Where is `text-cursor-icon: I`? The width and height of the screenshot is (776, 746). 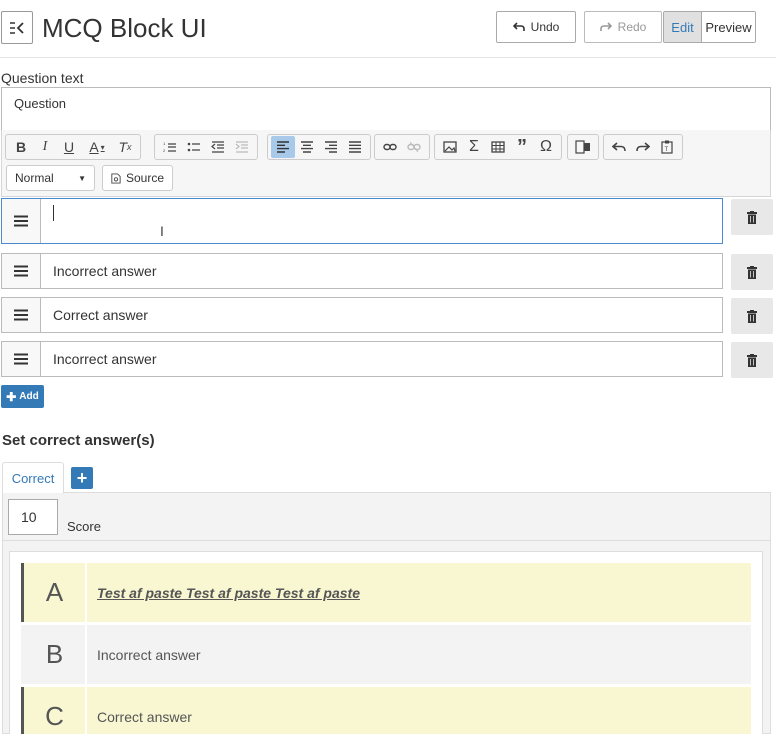
text-cursor-icon: I is located at coordinates (162, 231).